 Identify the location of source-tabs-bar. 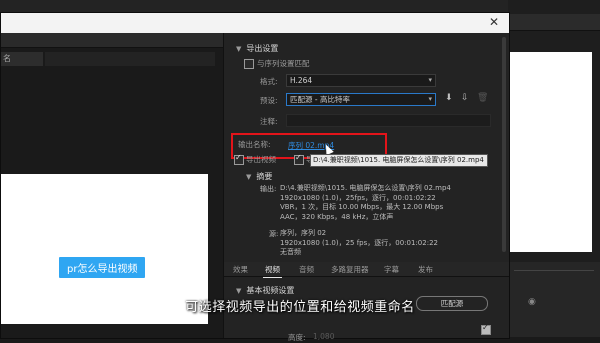
(112, 40).